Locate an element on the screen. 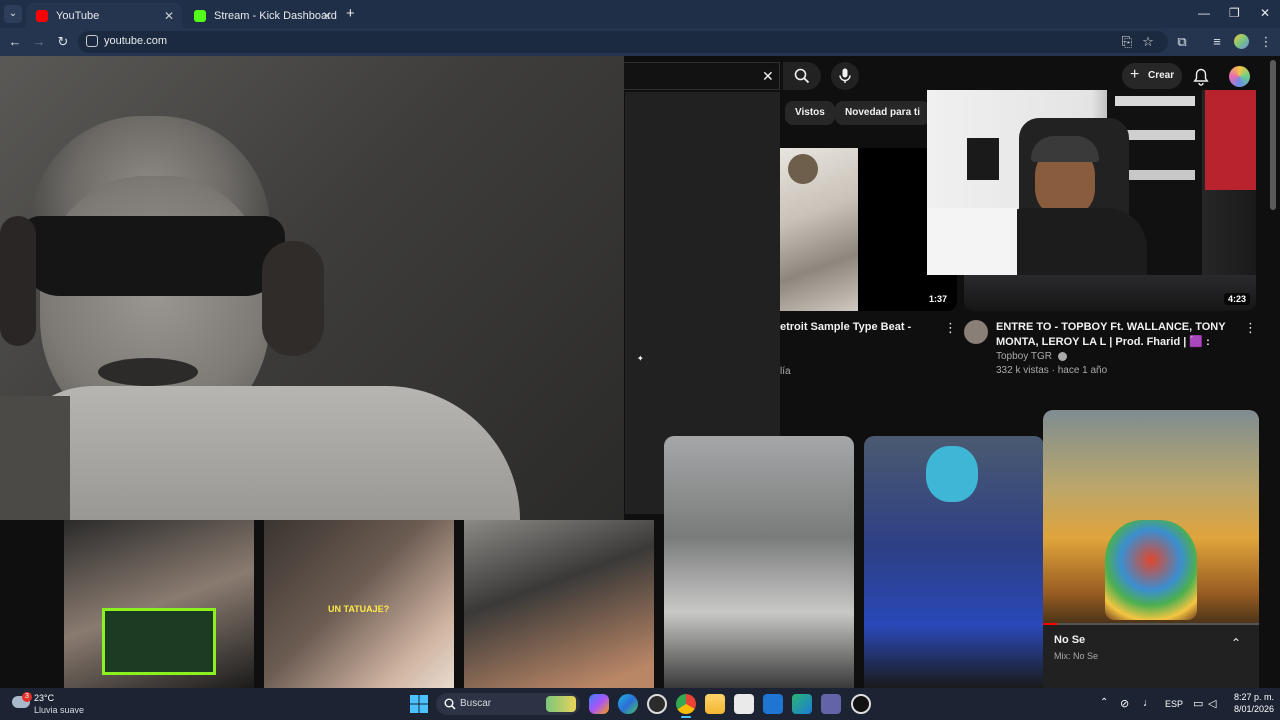  channel-name-2: Topboy TGR is located at coordinates (1031, 357).